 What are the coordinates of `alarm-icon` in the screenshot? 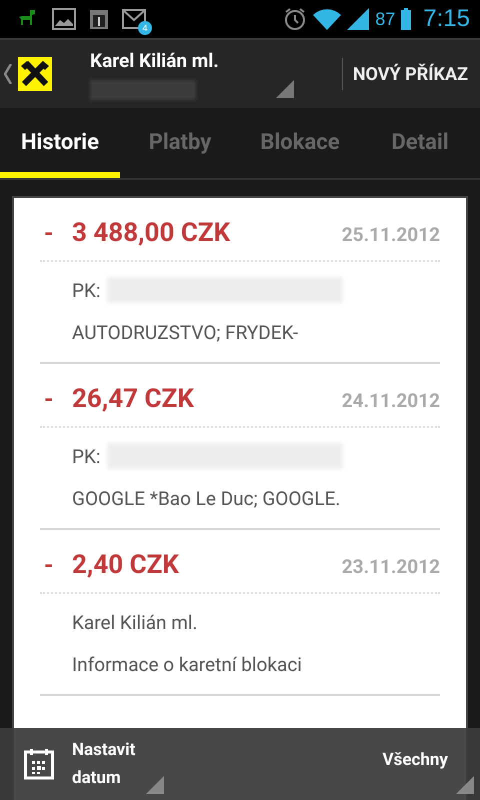 It's located at (295, 19).